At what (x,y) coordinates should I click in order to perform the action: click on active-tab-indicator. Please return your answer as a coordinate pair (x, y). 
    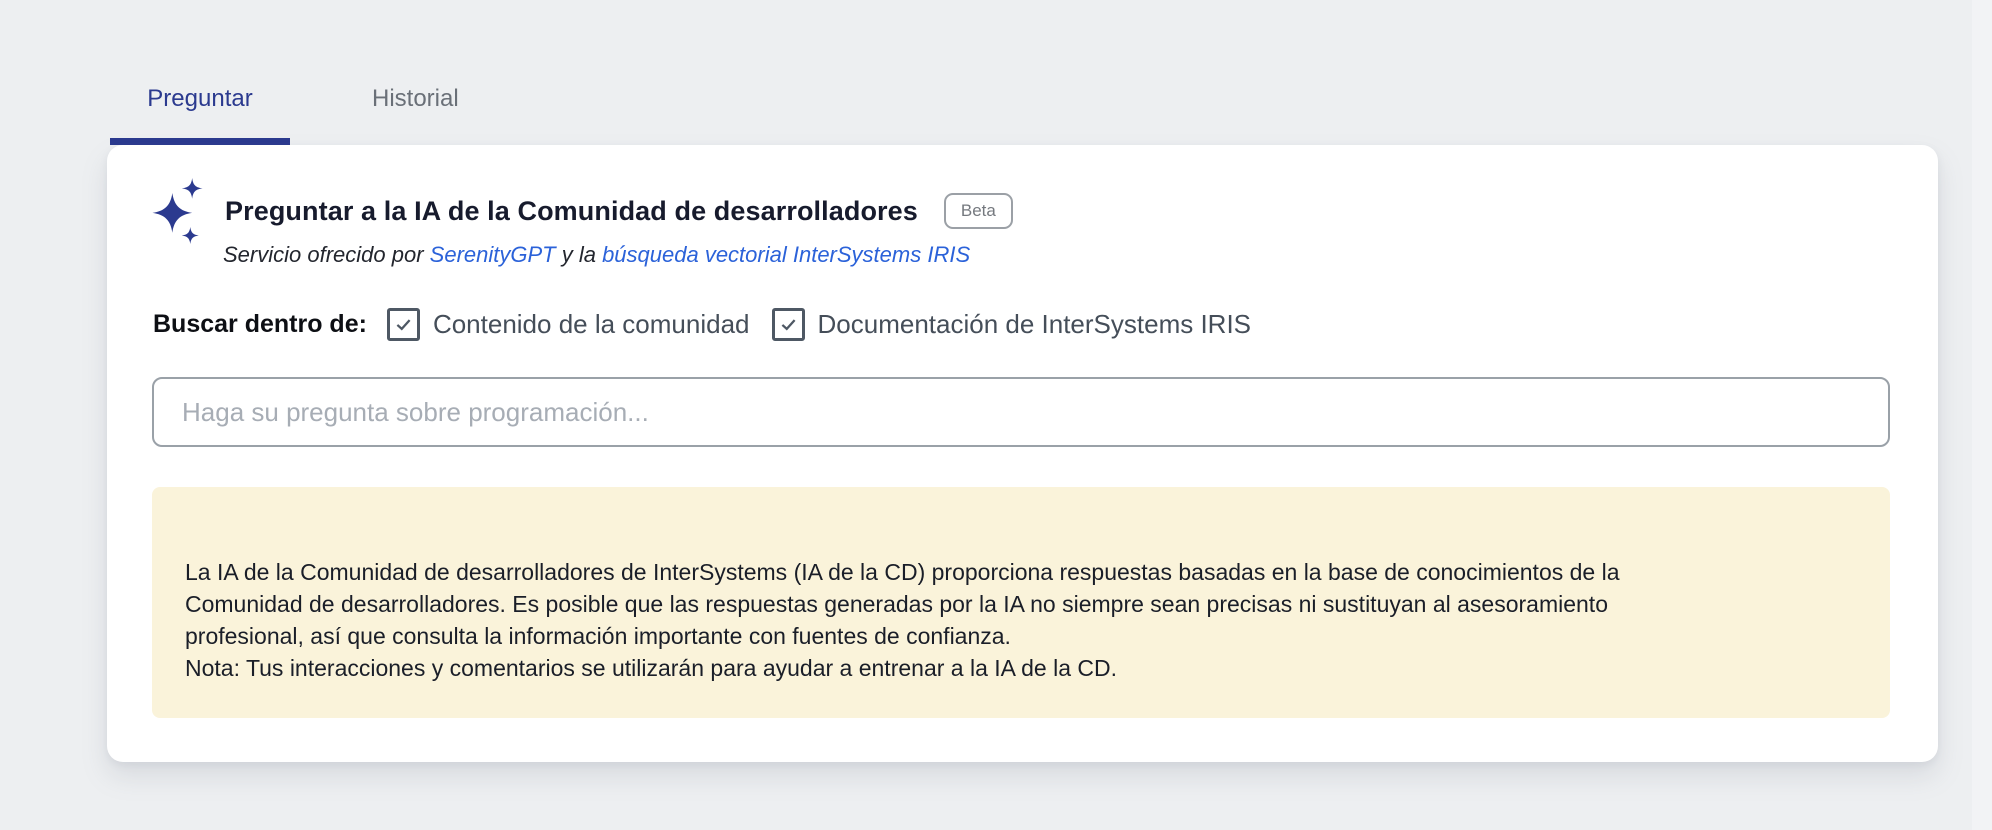
    Looking at the image, I should click on (200, 141).